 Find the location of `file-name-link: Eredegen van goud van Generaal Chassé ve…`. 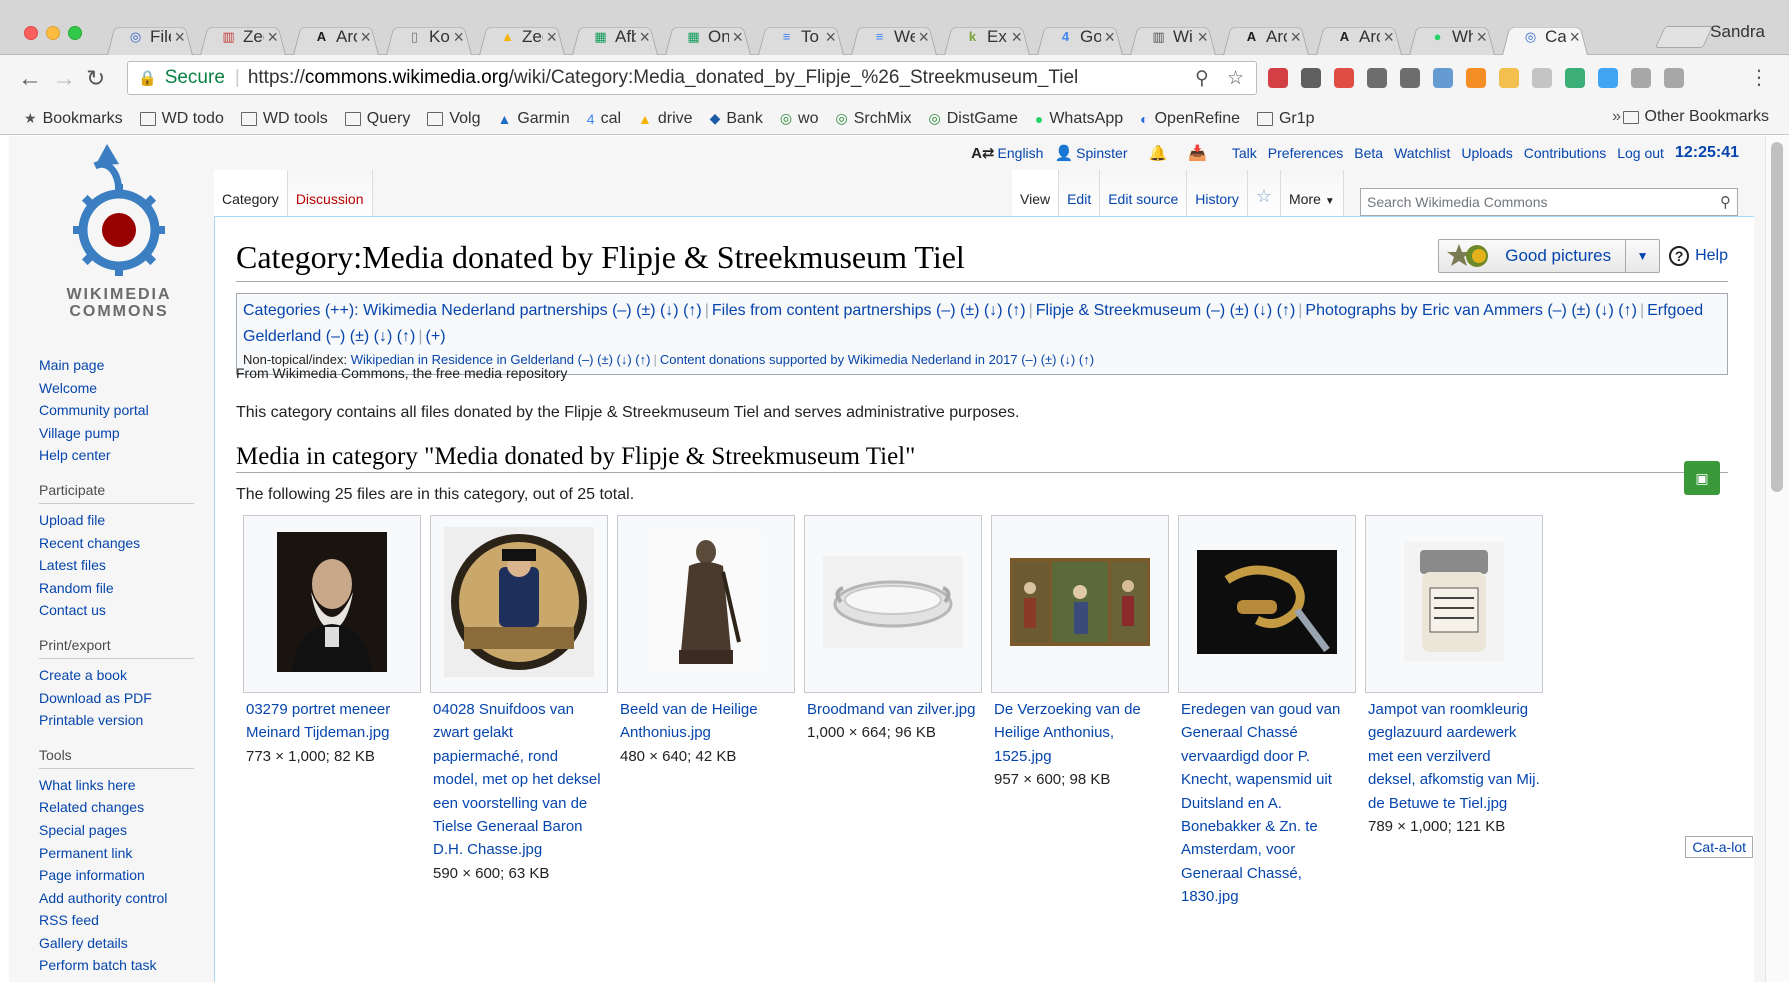

file-name-link: Eredegen van goud van Generaal Chassé ve… is located at coordinates (1267, 803).